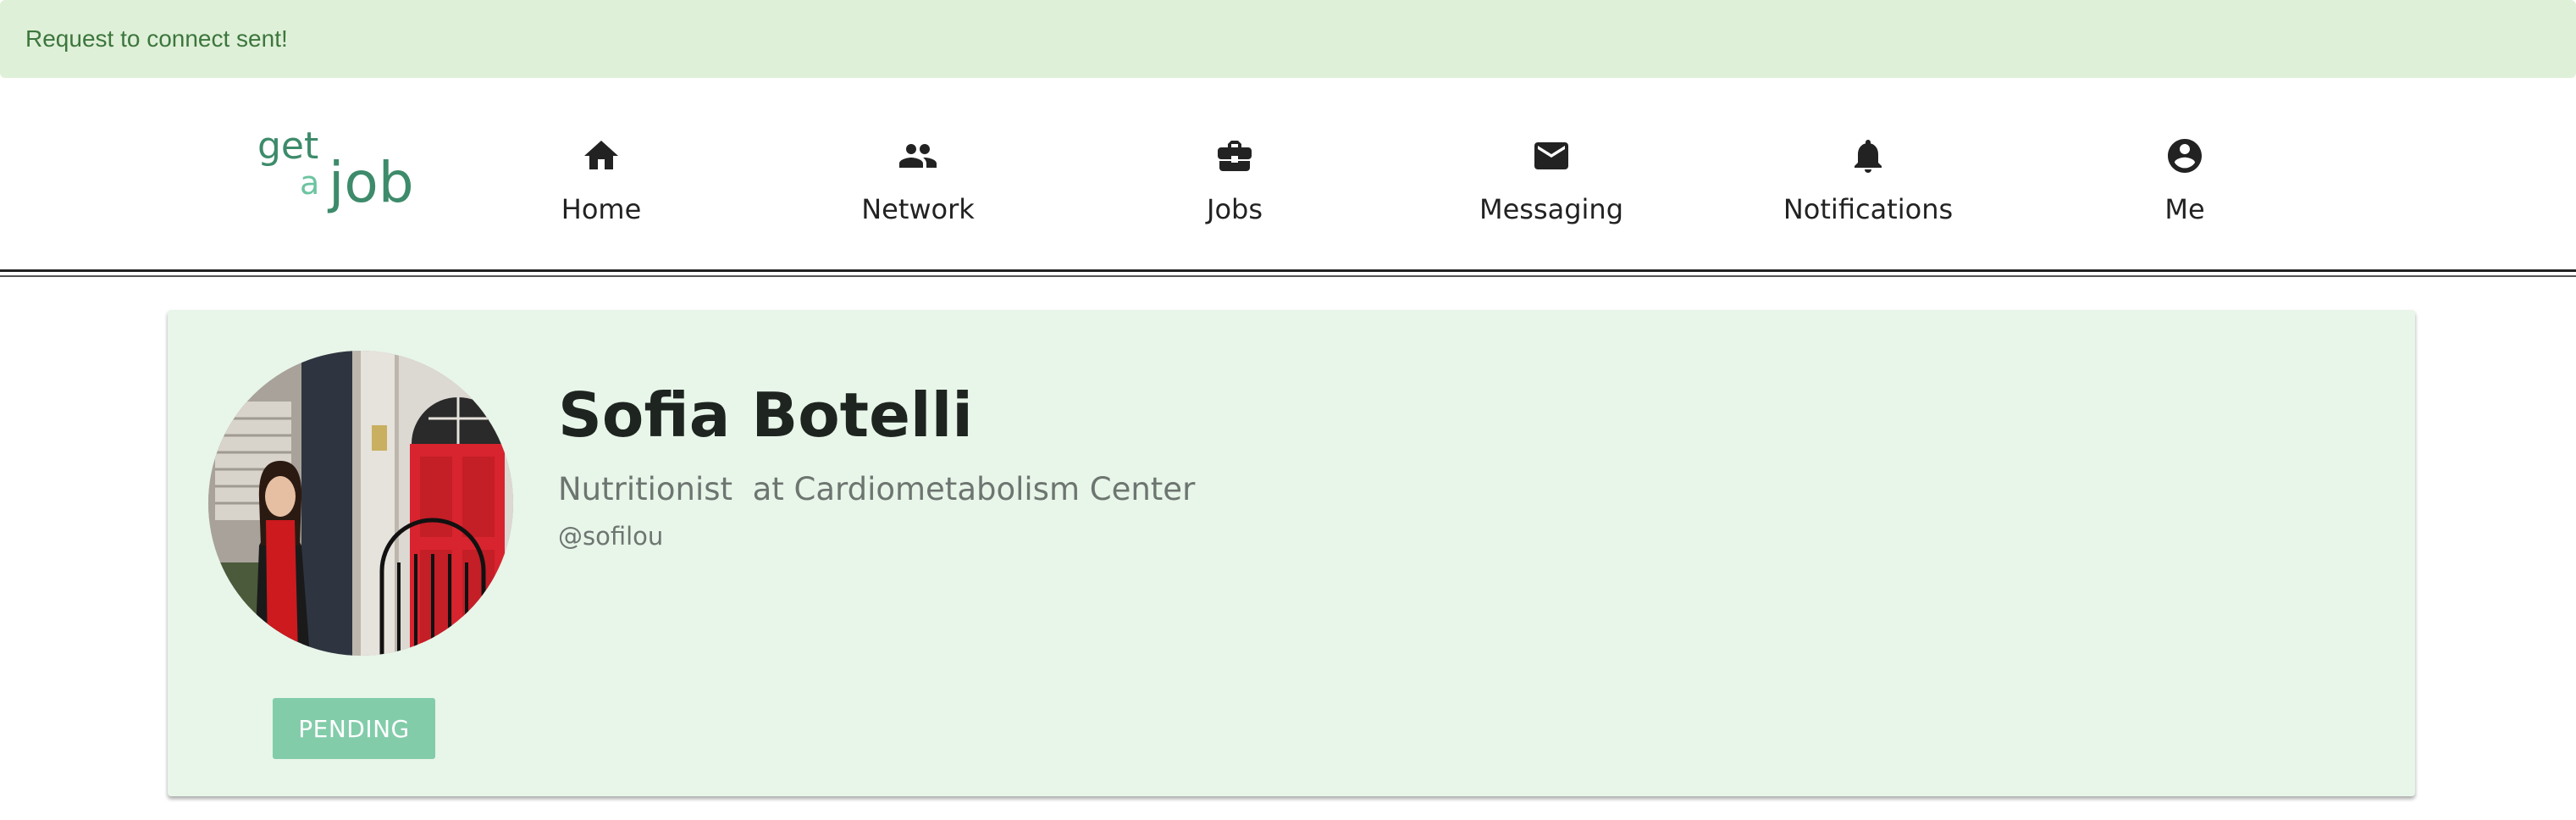  Describe the element at coordinates (1288, 270) in the screenshot. I see `navbar-divider` at that location.